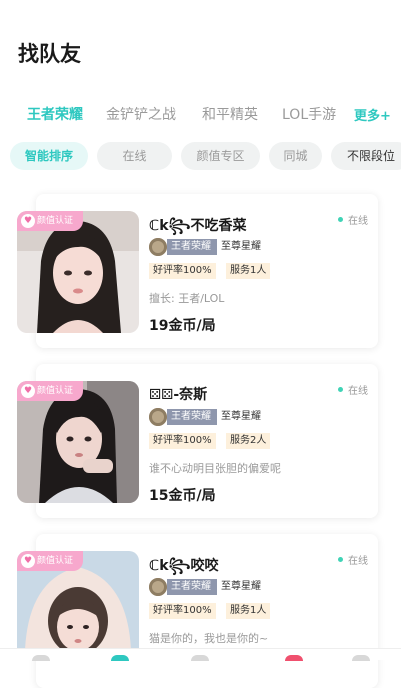  I want to click on discover-icon, so click(200, 658).